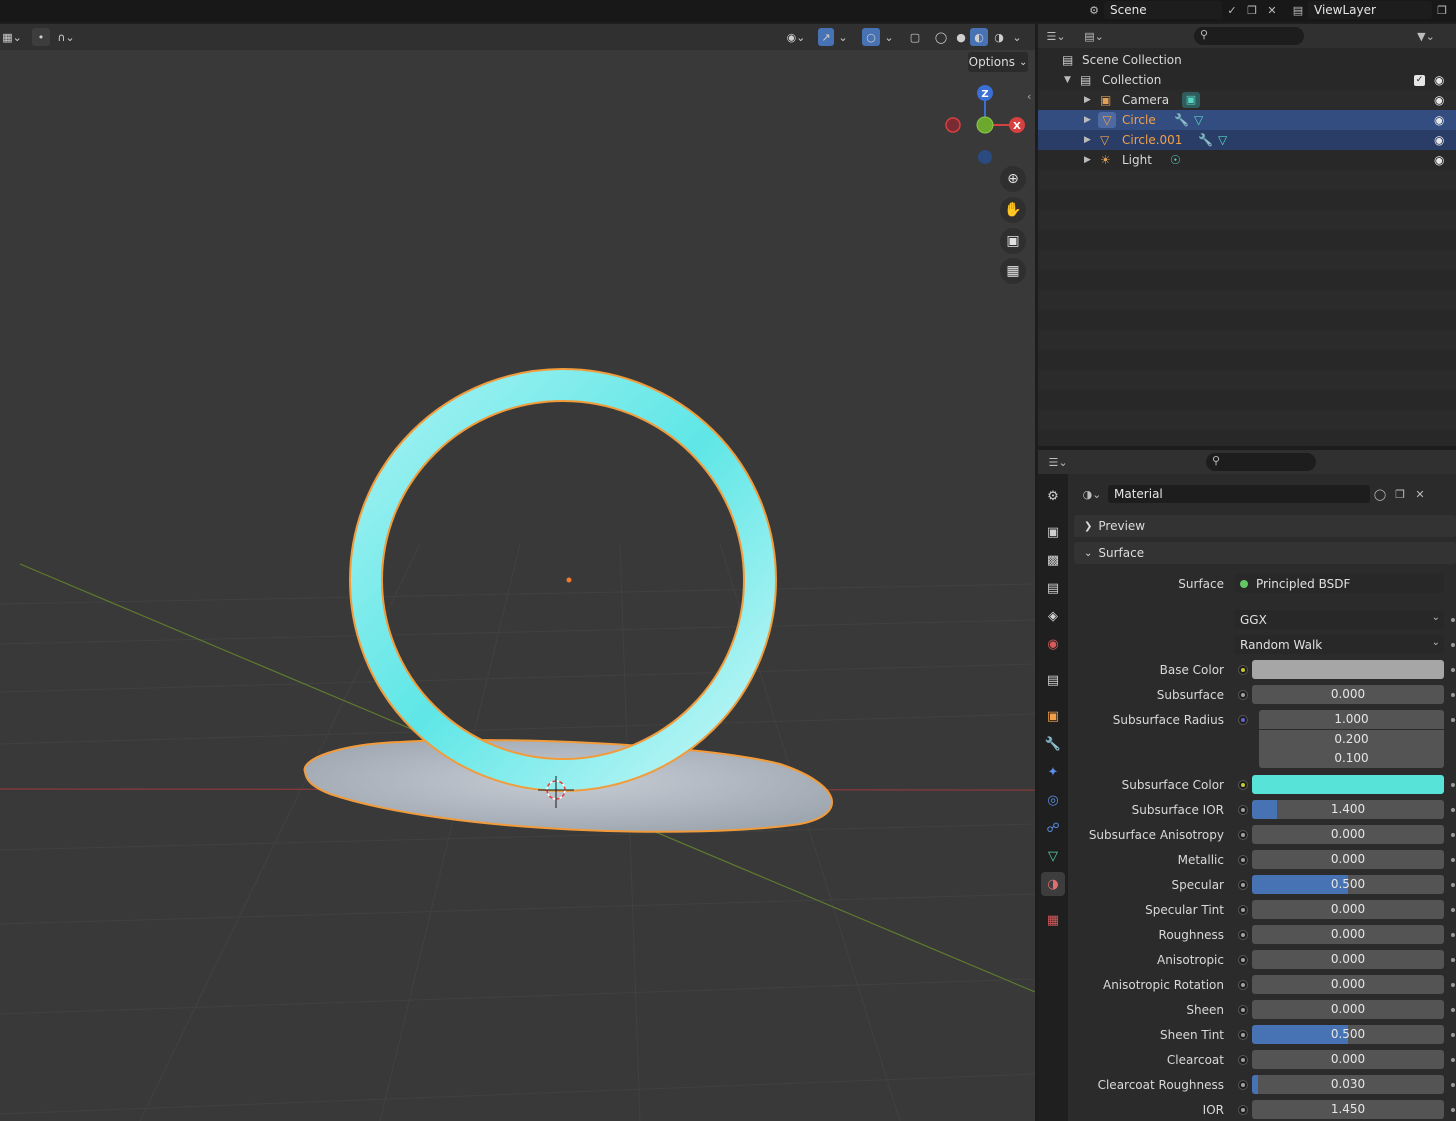  What do you see at coordinates (826, 37) in the screenshot?
I see `gizmo-toggle-icon: ↗` at bounding box center [826, 37].